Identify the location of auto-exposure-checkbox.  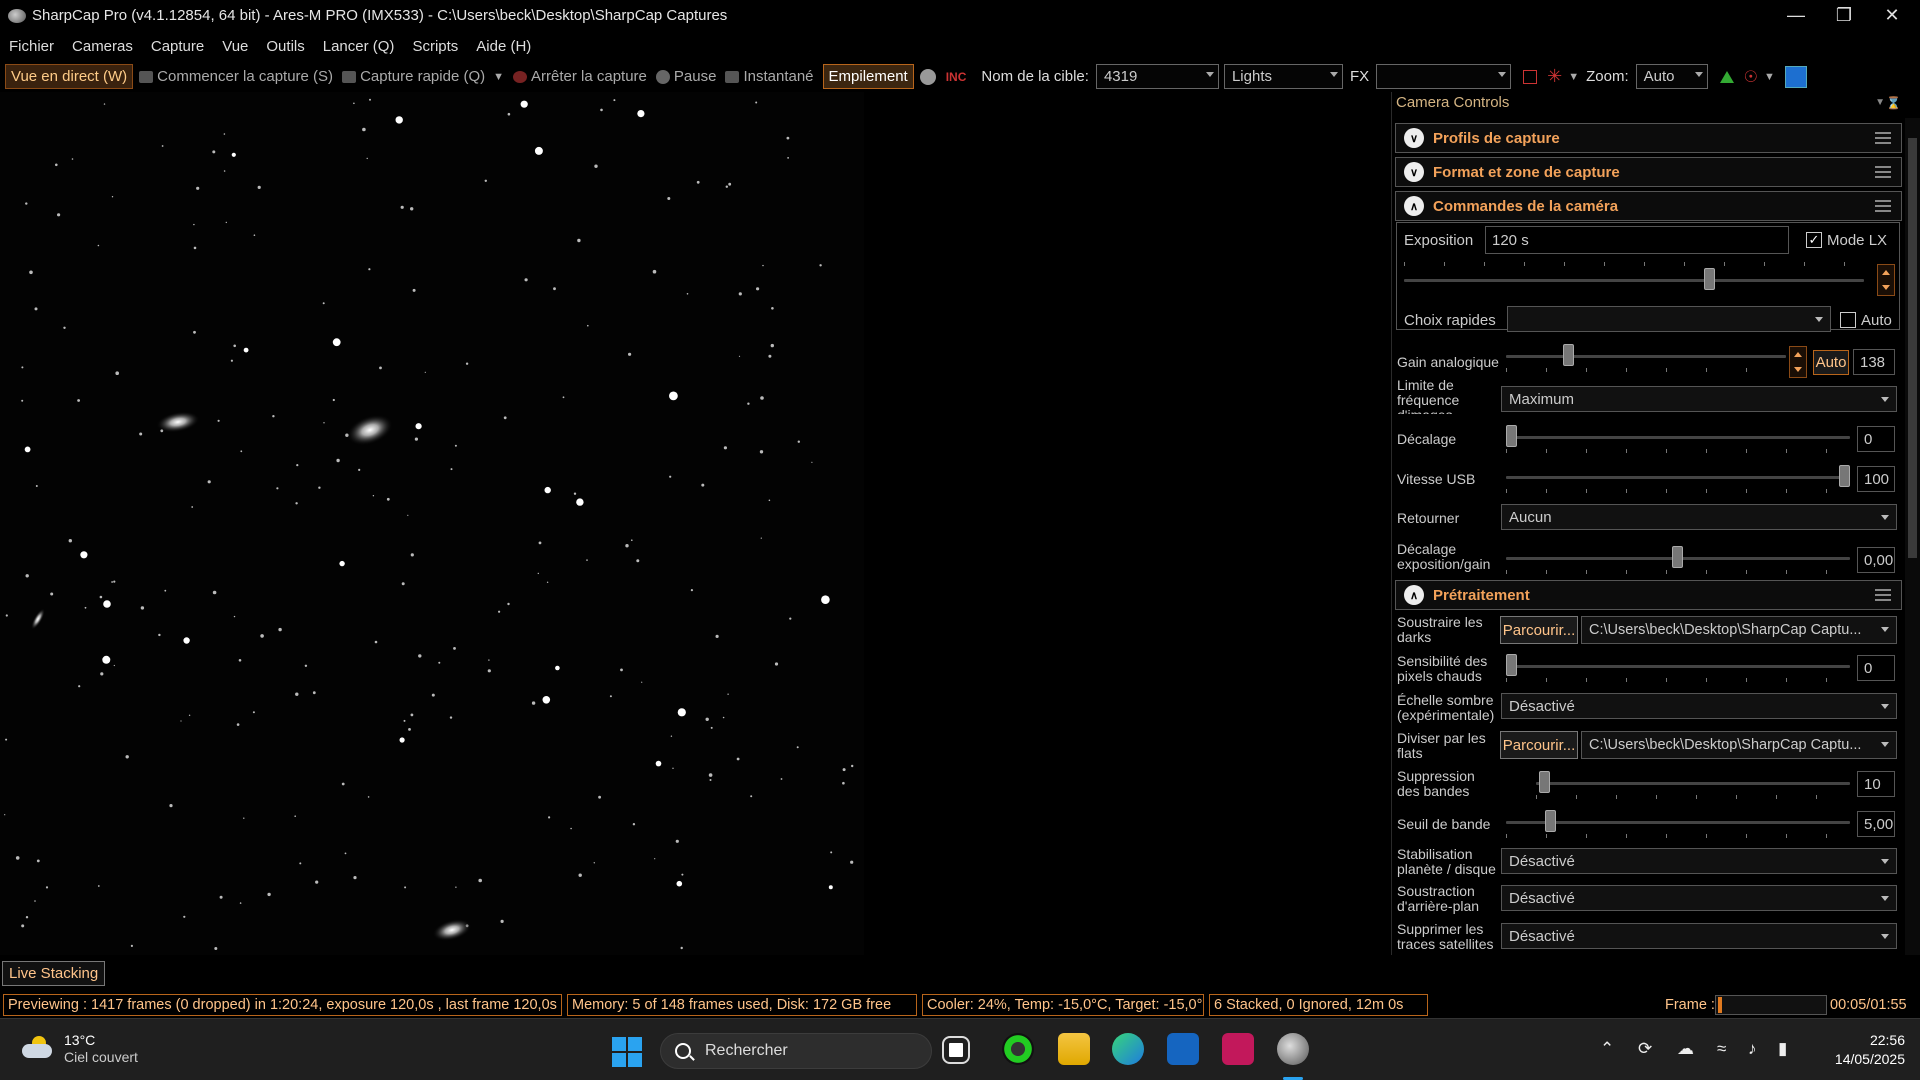
(1848, 320).